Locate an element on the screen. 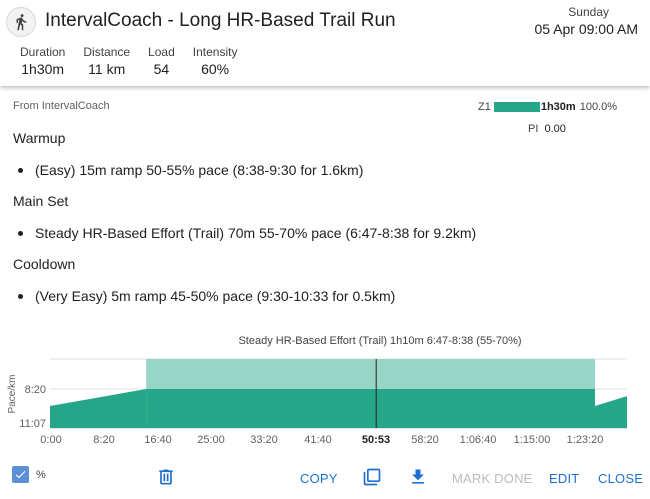  workout-day: Sunday is located at coordinates (588, 12).